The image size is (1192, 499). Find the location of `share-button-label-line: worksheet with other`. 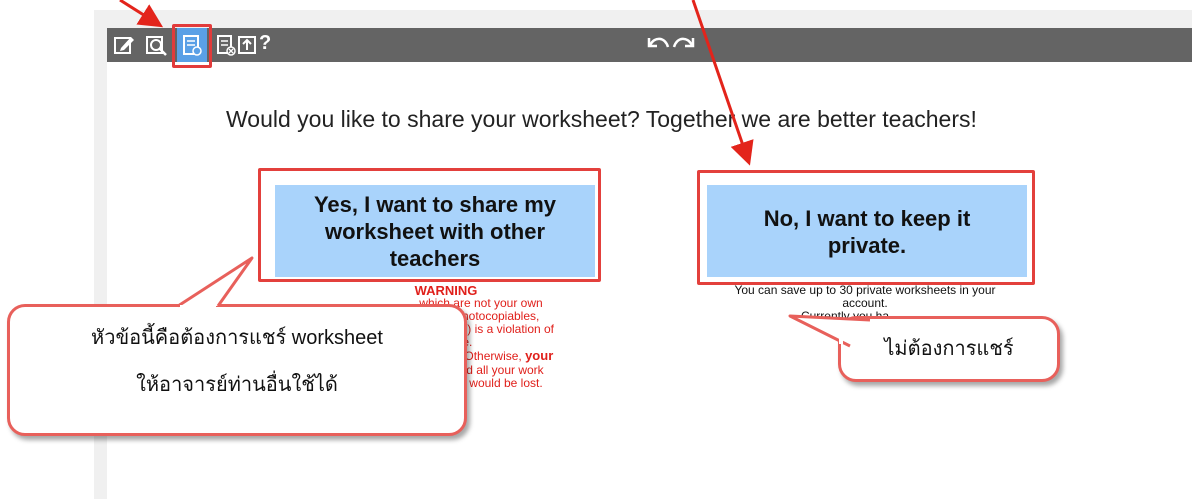

share-button-label-line: worksheet with other is located at coordinates (435, 231).